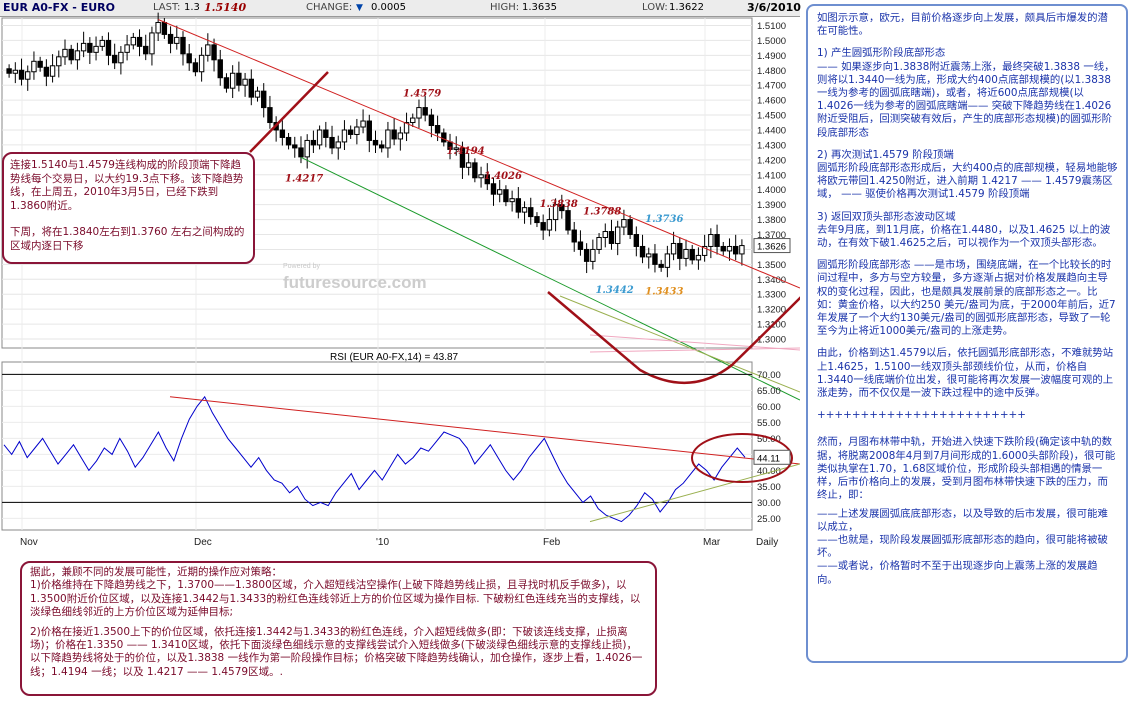 This screenshot has height=717, width=1132. Describe the element at coordinates (465, 151) in the screenshot. I see `price-annotation: 1.4194` at that location.